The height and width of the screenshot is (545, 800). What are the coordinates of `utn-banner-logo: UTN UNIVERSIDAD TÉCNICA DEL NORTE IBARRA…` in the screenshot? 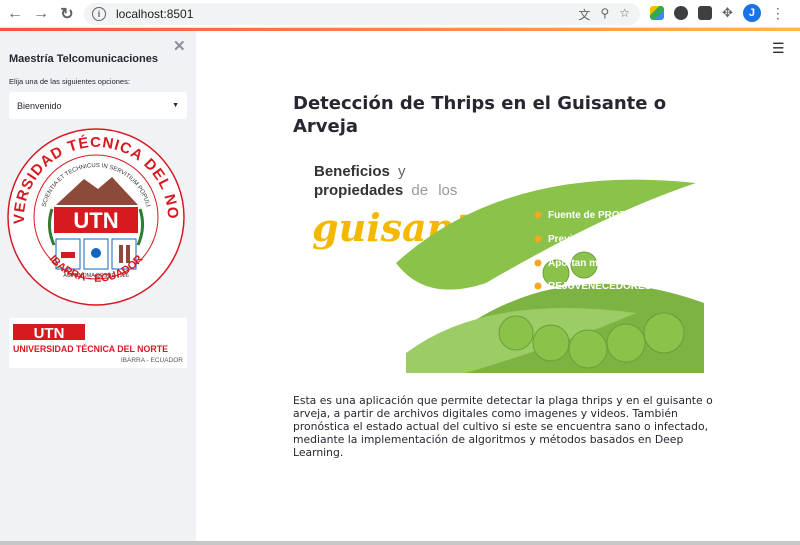 It's located at (98, 343).